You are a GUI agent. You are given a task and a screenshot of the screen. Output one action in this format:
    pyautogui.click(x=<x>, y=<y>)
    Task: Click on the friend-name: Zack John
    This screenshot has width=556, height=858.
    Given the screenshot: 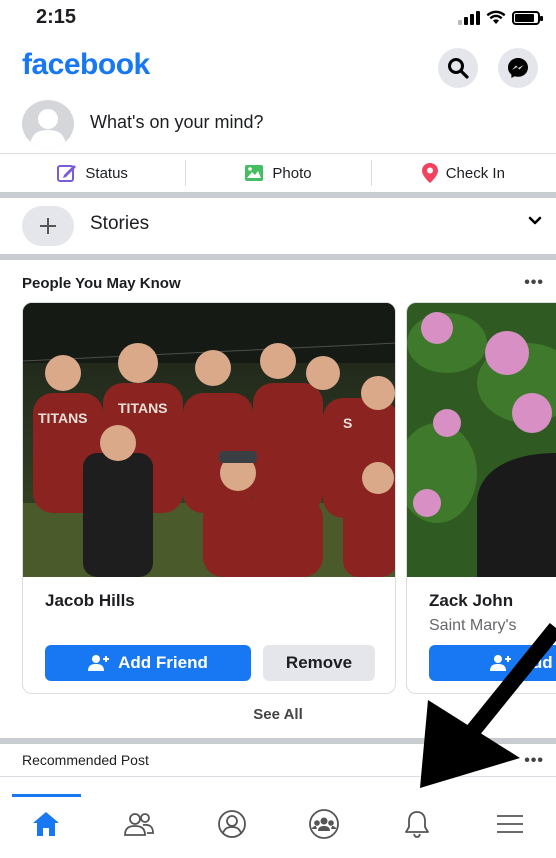 What is the action you would take?
    pyautogui.click(x=471, y=601)
    